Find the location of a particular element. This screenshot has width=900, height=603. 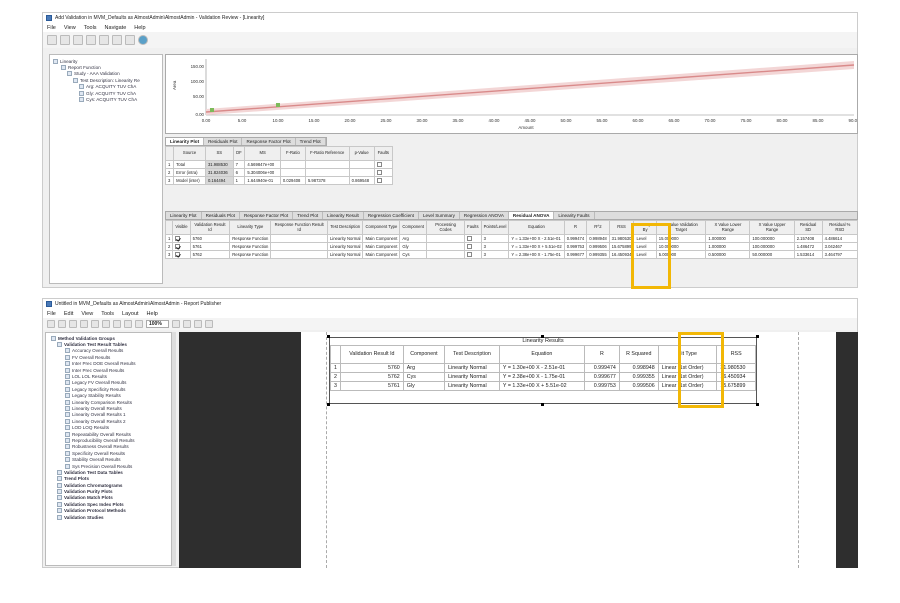

tab-regression-coefficient: Regression Coefficient is located at coordinates (391, 215).